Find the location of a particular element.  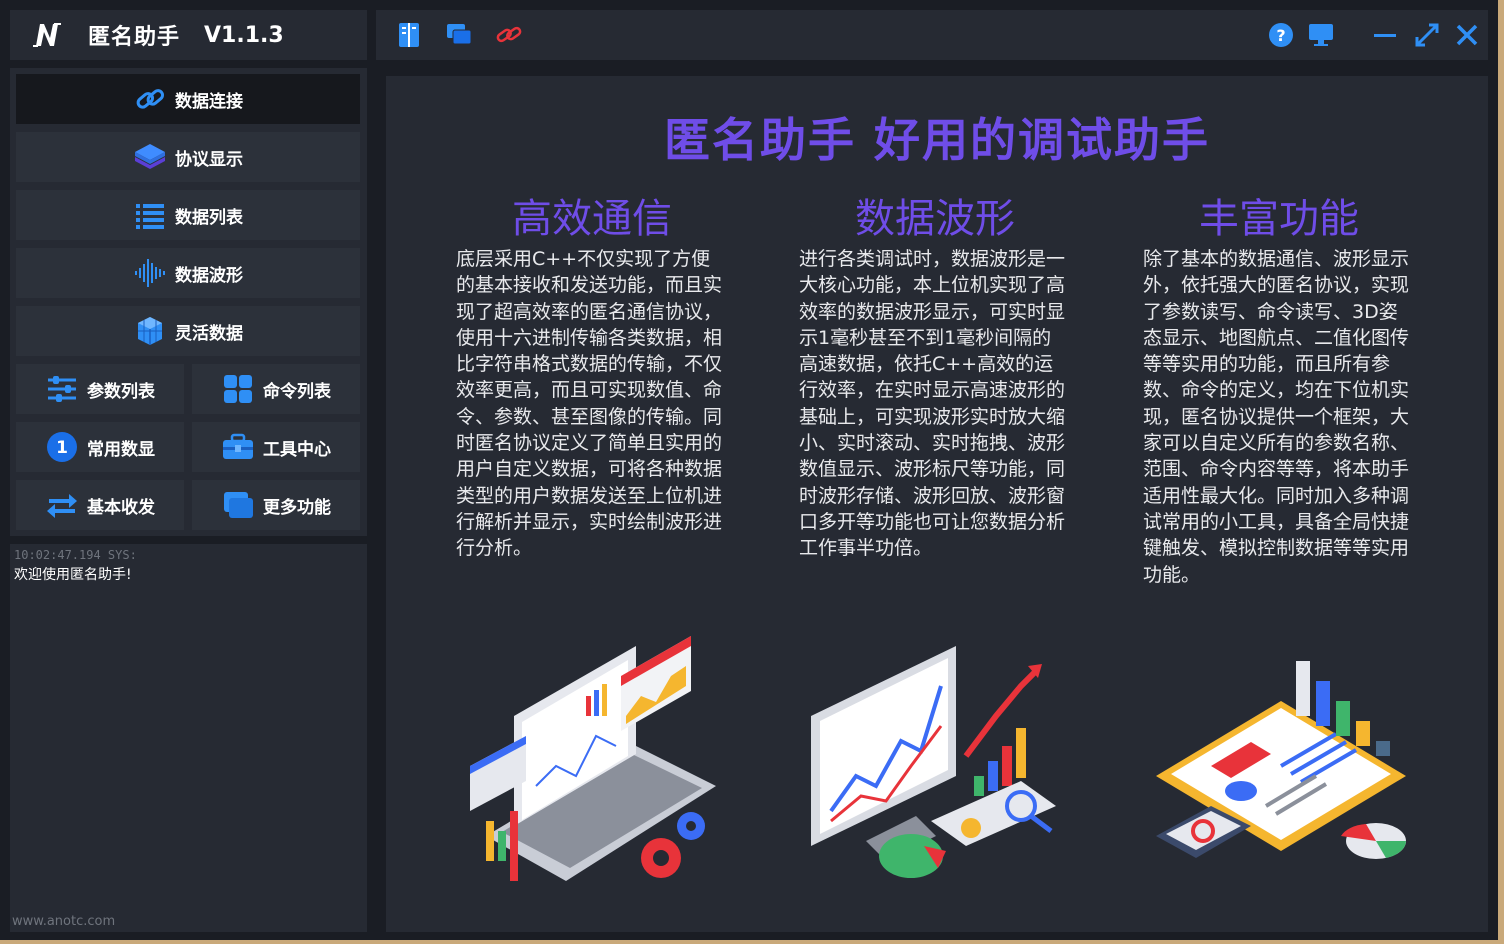

log-message: 欢迎使用匿名助手! is located at coordinates (73, 575).